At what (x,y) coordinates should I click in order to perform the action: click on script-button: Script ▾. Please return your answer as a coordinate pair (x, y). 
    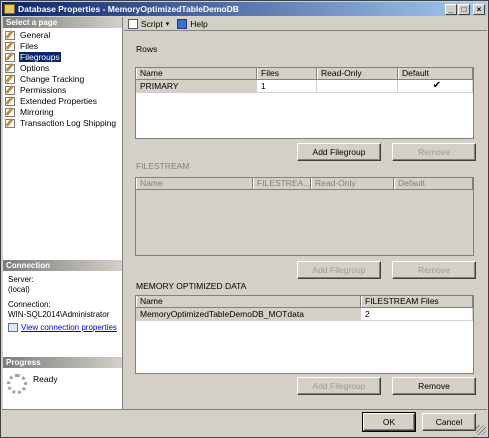
    Looking at the image, I should click on (149, 23).